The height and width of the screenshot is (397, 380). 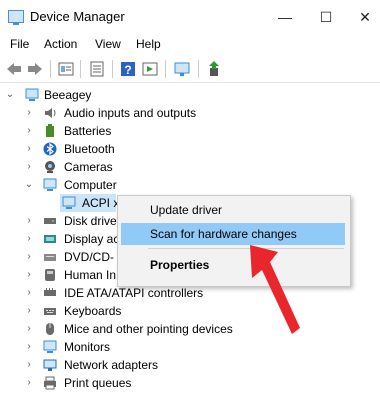 What do you see at coordinates (87, 347) in the screenshot?
I see `tree-item-label: Monitors` at bounding box center [87, 347].